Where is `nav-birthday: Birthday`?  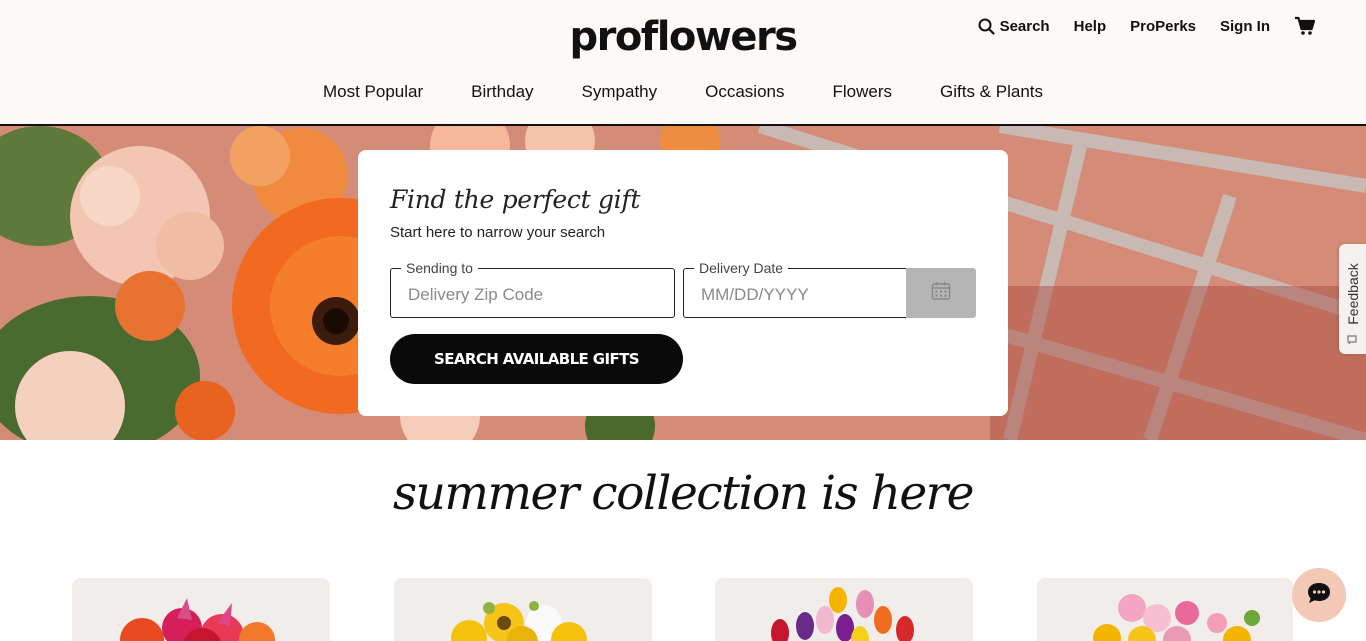 nav-birthday: Birthday is located at coordinates (502, 92).